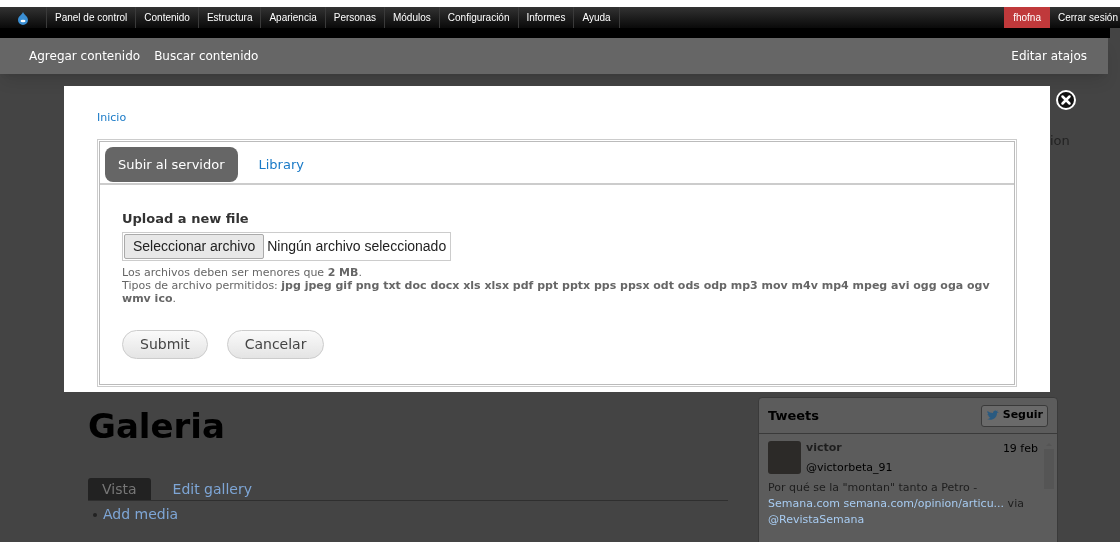 The width and height of the screenshot is (1120, 542). Describe the element at coordinates (212, 489) in the screenshot. I see `tab: Edit gallery` at that location.